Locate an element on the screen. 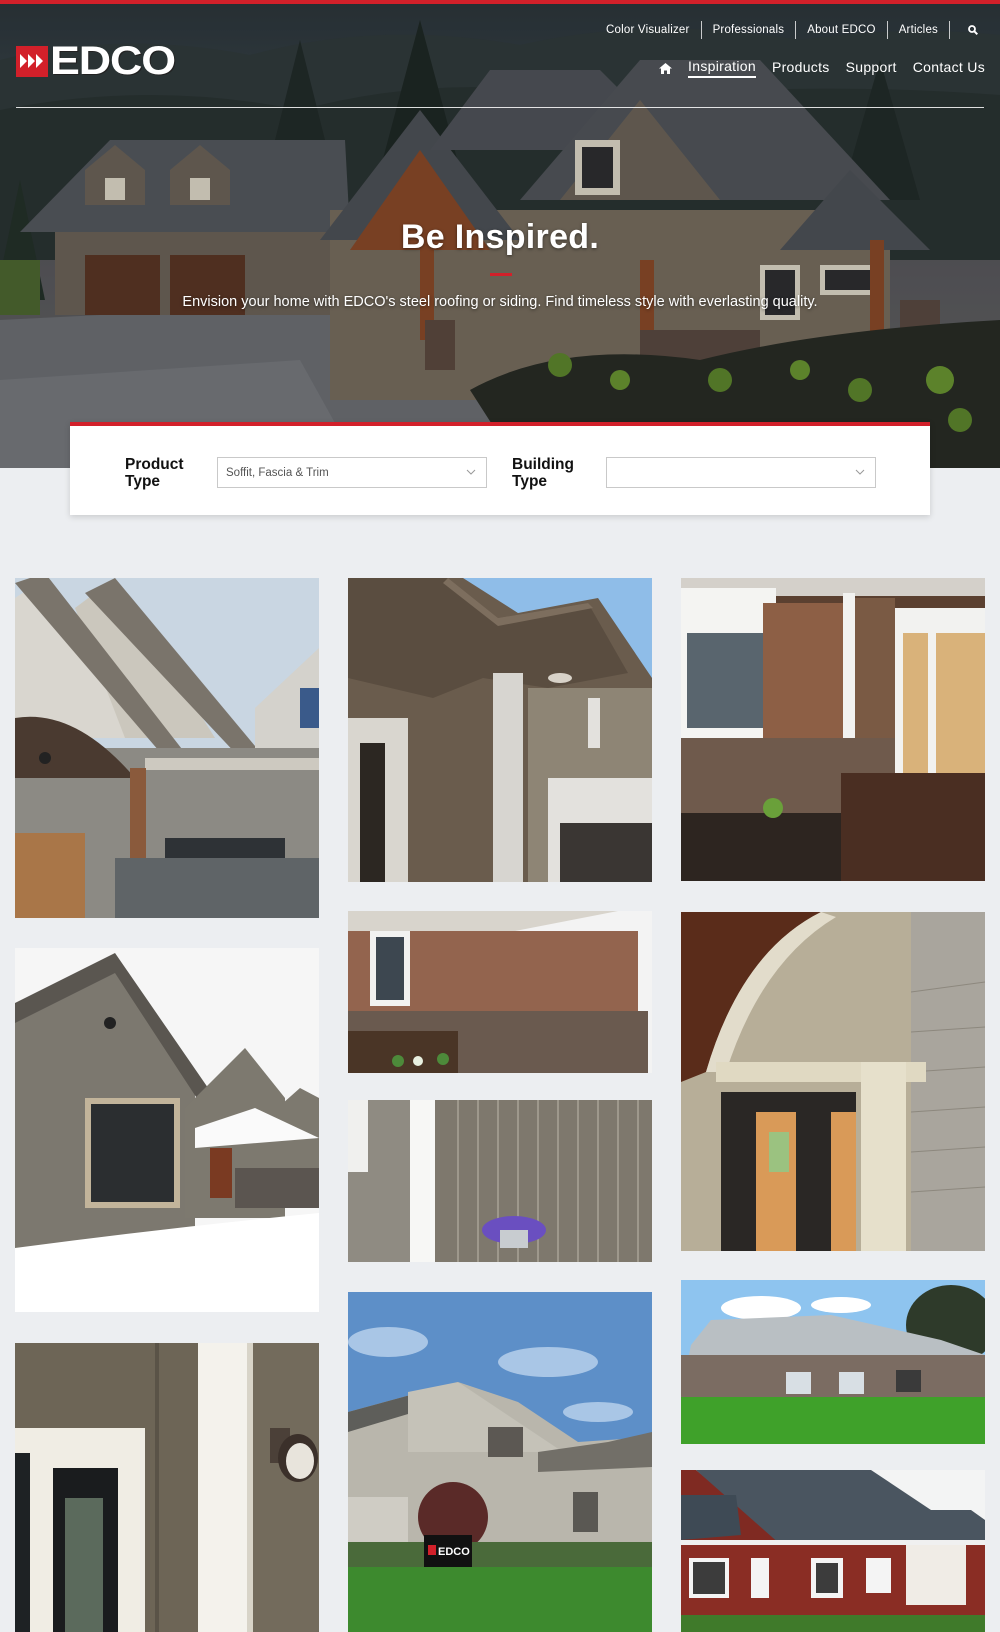 This screenshot has width=1000, height=1632. gallery-image-snow-home is located at coordinates (167, 1130).